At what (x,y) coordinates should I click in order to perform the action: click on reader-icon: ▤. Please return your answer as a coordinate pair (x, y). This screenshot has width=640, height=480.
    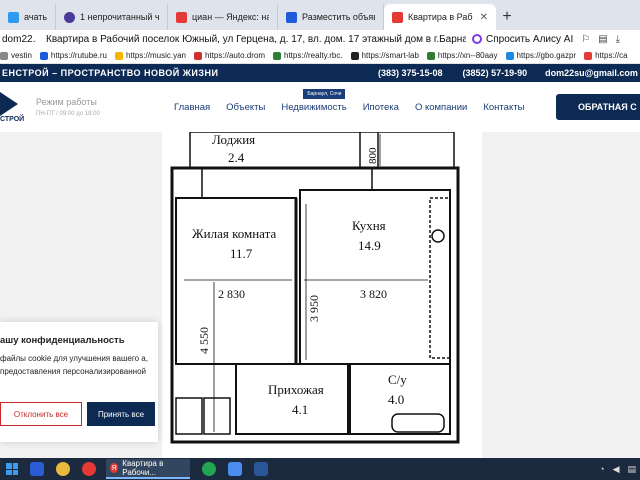
    Looking at the image, I should click on (602, 39).